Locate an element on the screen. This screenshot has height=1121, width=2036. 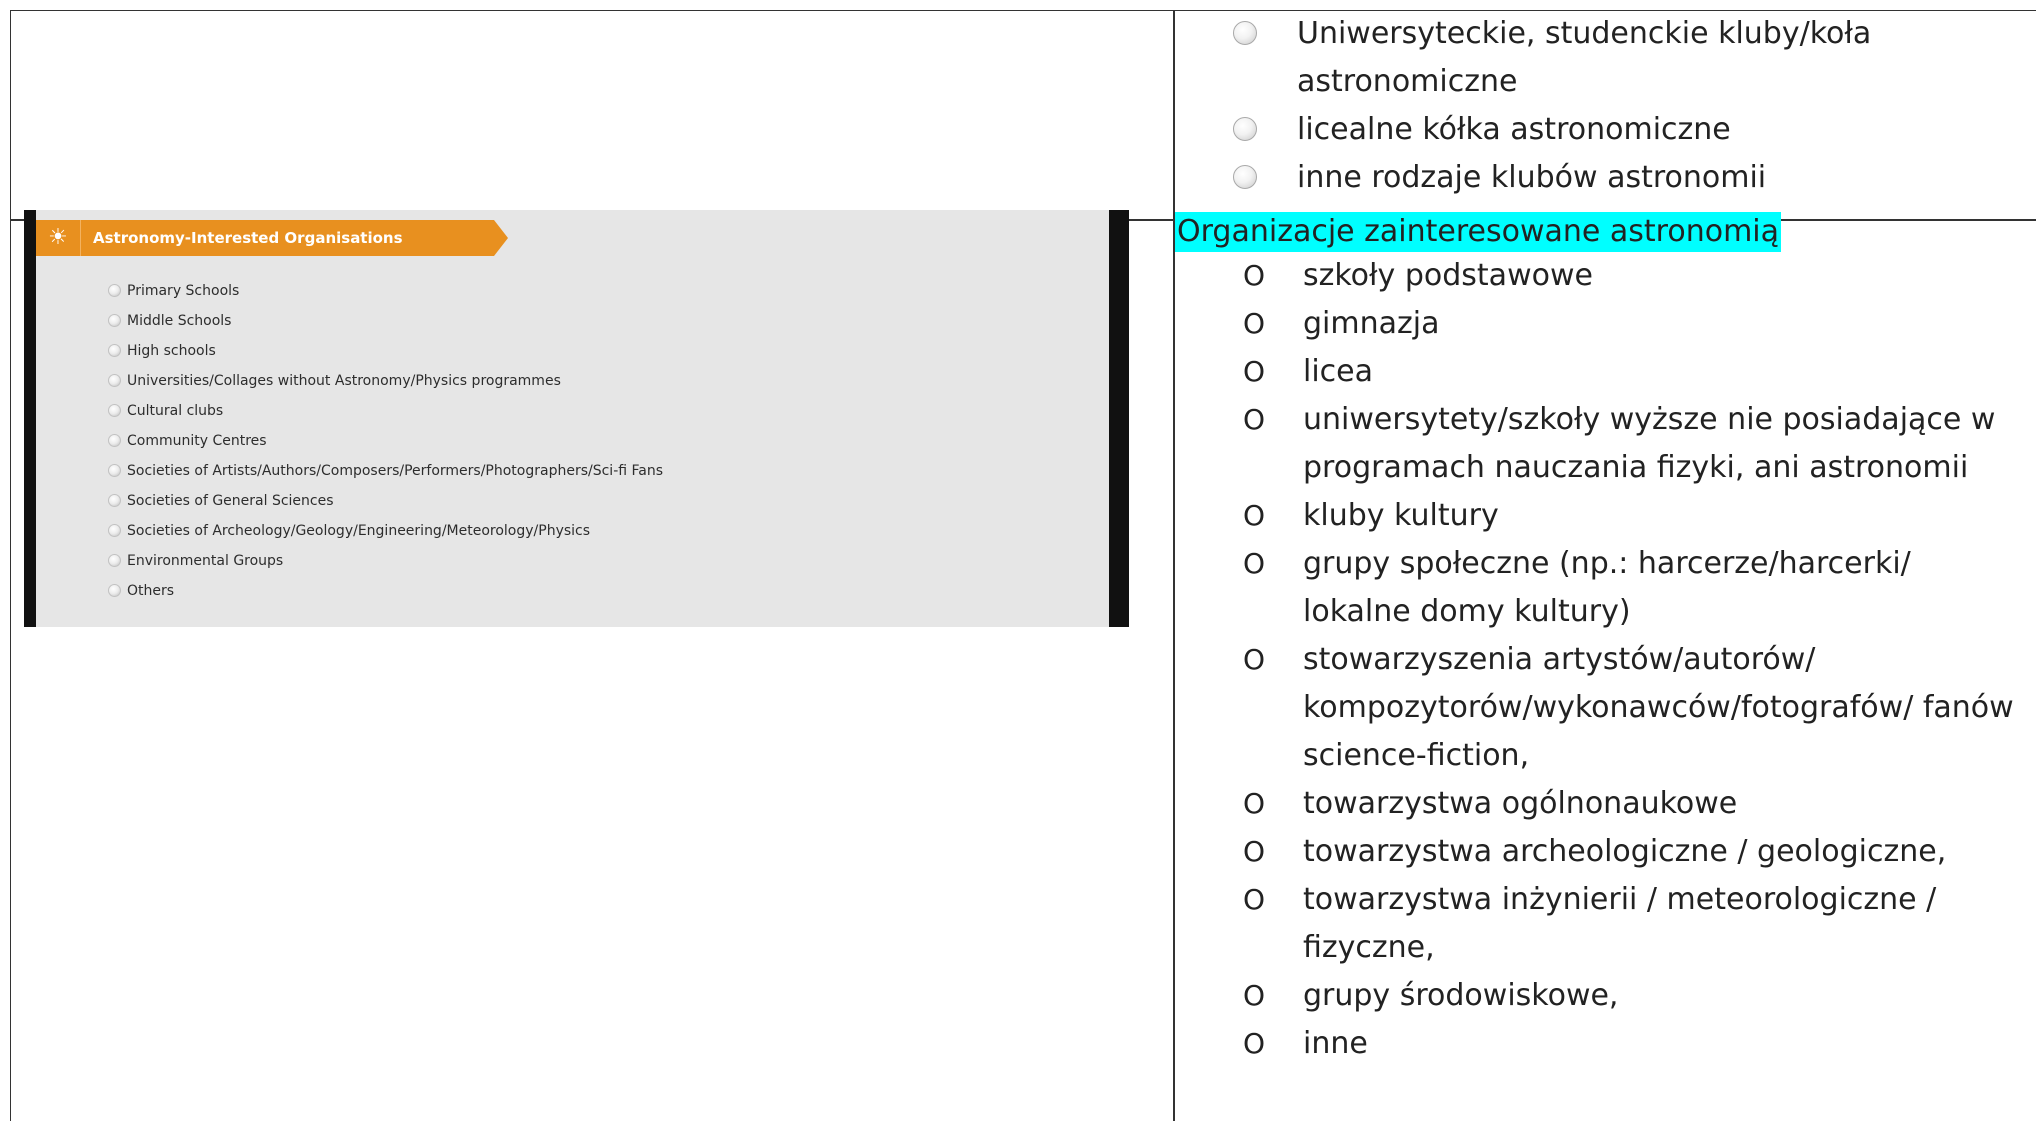
list-item: Ogimnazja is located at coordinates (1630, 324).